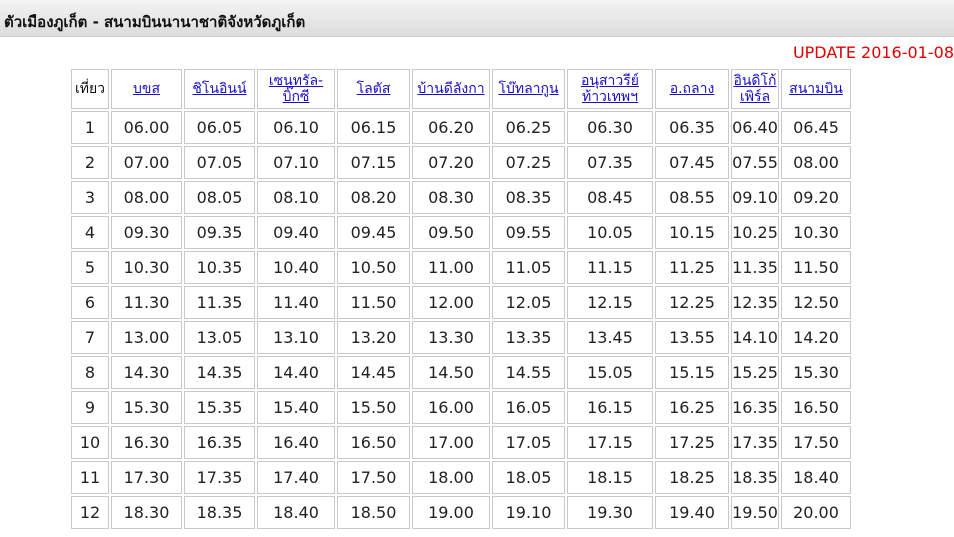 The height and width of the screenshot is (537, 954). Describe the element at coordinates (692, 197) in the screenshot. I see `departure-time-cell: 08.55` at that location.